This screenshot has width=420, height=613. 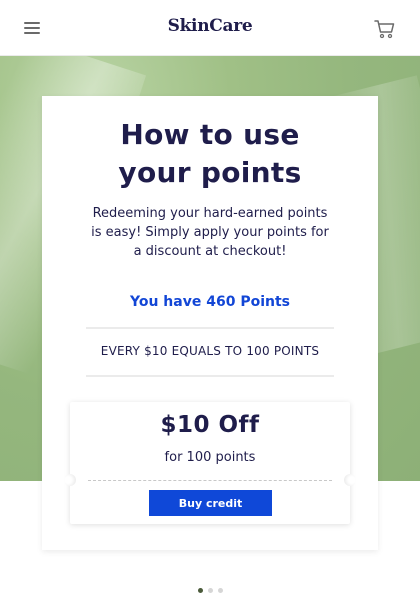 What do you see at coordinates (210, 134) in the screenshot?
I see `title-line-1: How to use` at bounding box center [210, 134].